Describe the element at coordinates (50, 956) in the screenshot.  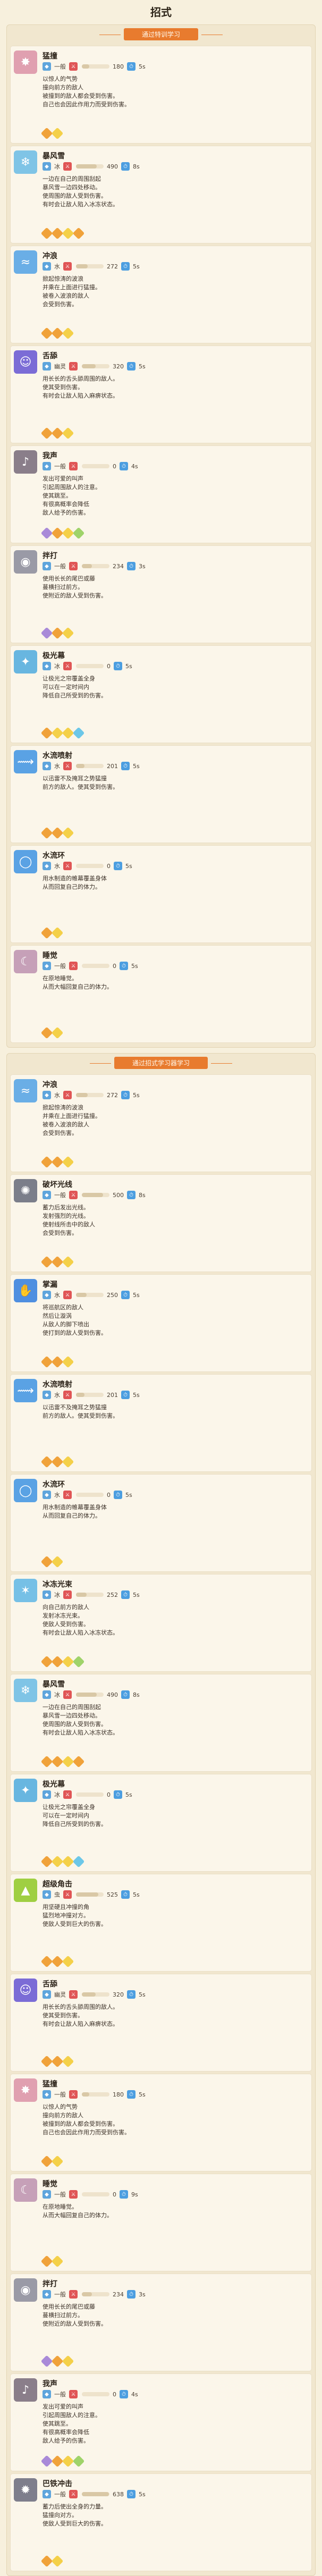
I see `skill-name: 睡觉` at that location.